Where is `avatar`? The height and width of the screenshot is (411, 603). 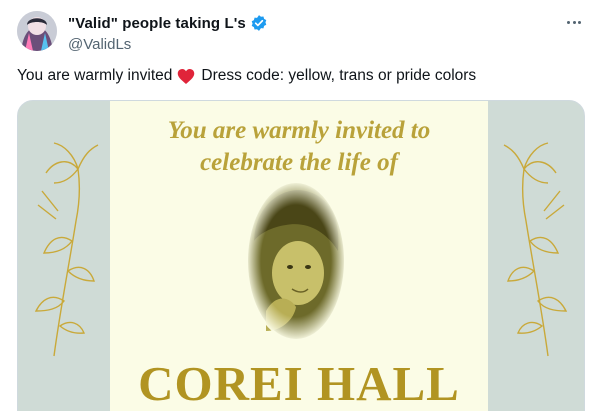
avatar is located at coordinates (37, 31).